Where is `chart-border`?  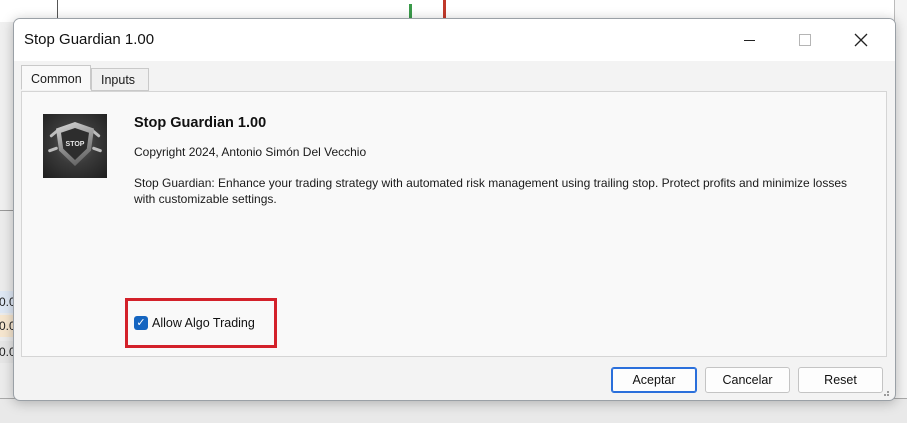
chart-border is located at coordinates (57, 10).